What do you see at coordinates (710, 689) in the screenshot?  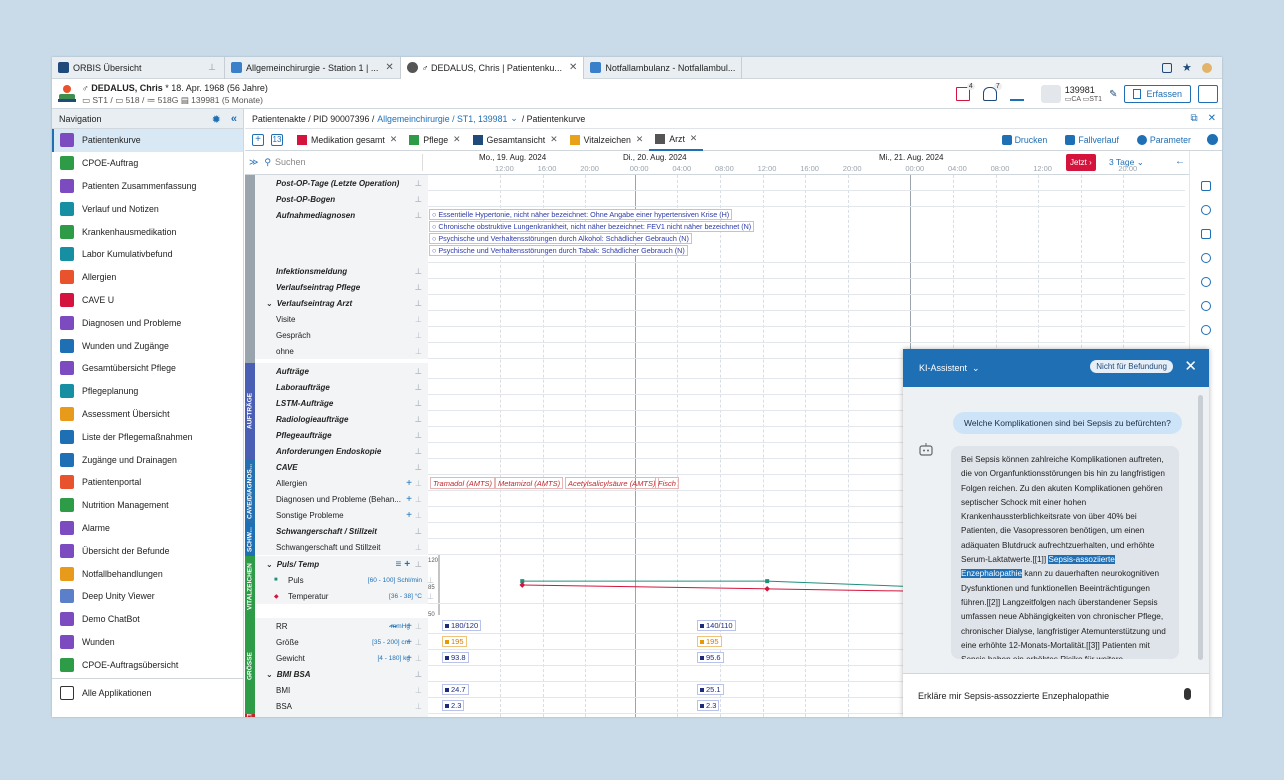 I see `vital-value: 25.1` at bounding box center [710, 689].